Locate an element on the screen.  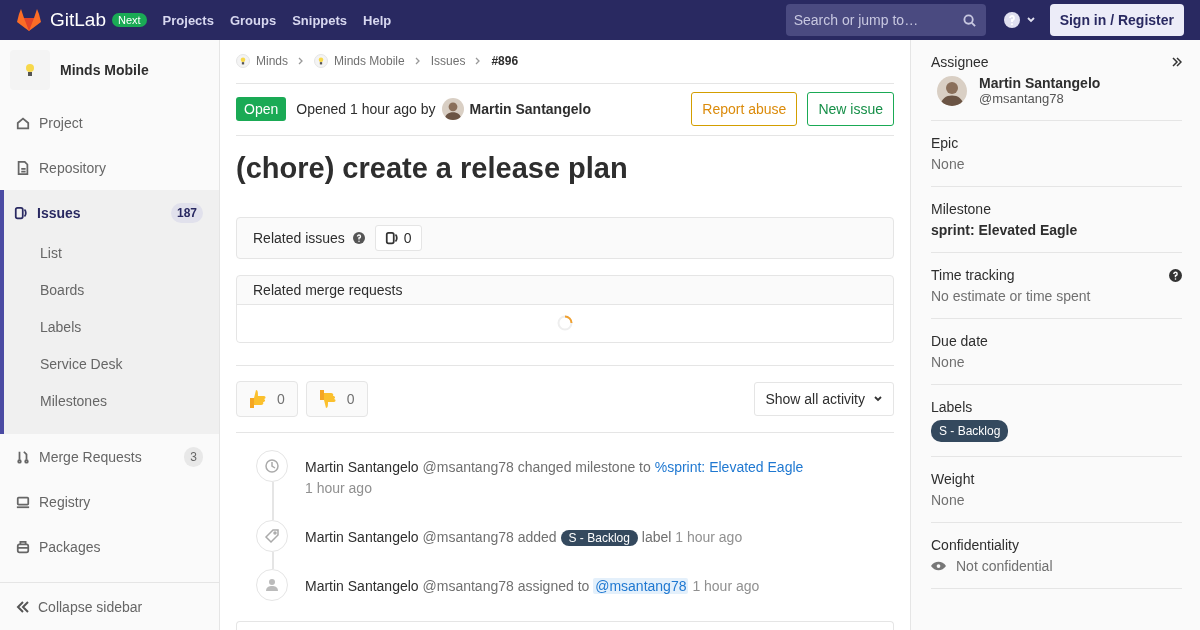
field-value: No estimate or time spent is located at coordinates (1011, 296).